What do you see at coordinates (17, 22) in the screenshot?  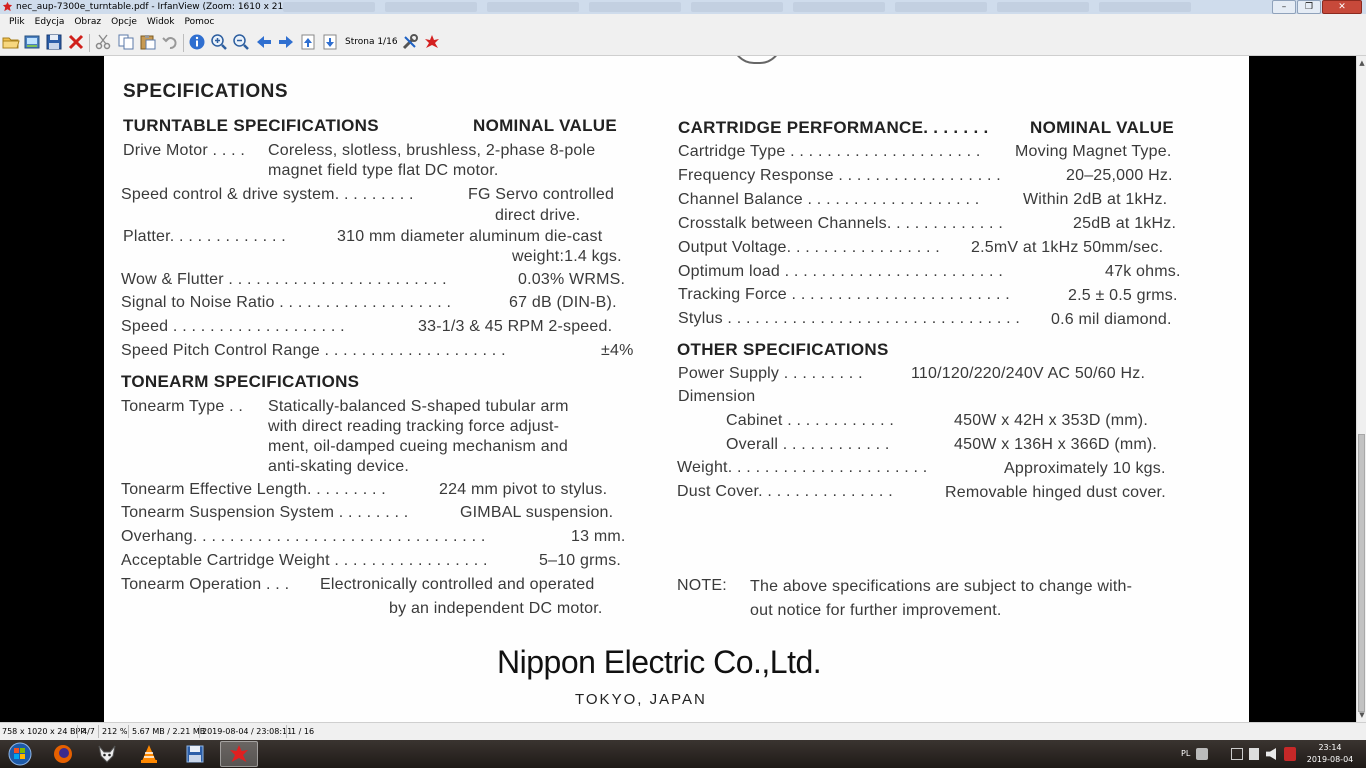 I see `menu-plik: Plik` at bounding box center [17, 22].